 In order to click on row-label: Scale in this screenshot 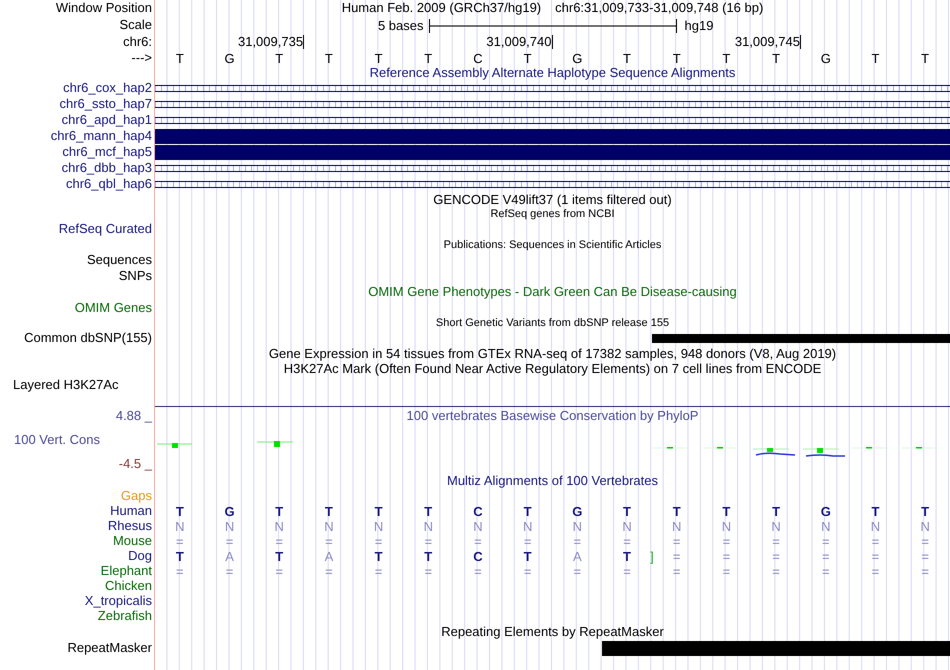, I will do `click(135, 25)`.